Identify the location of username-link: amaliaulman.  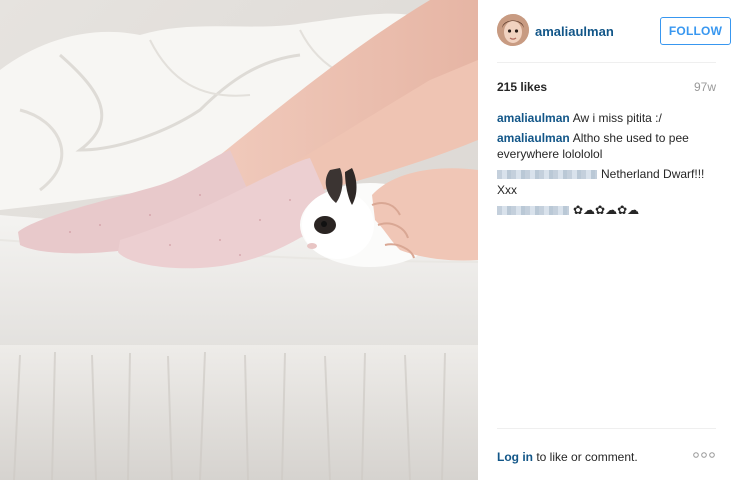
(574, 31).